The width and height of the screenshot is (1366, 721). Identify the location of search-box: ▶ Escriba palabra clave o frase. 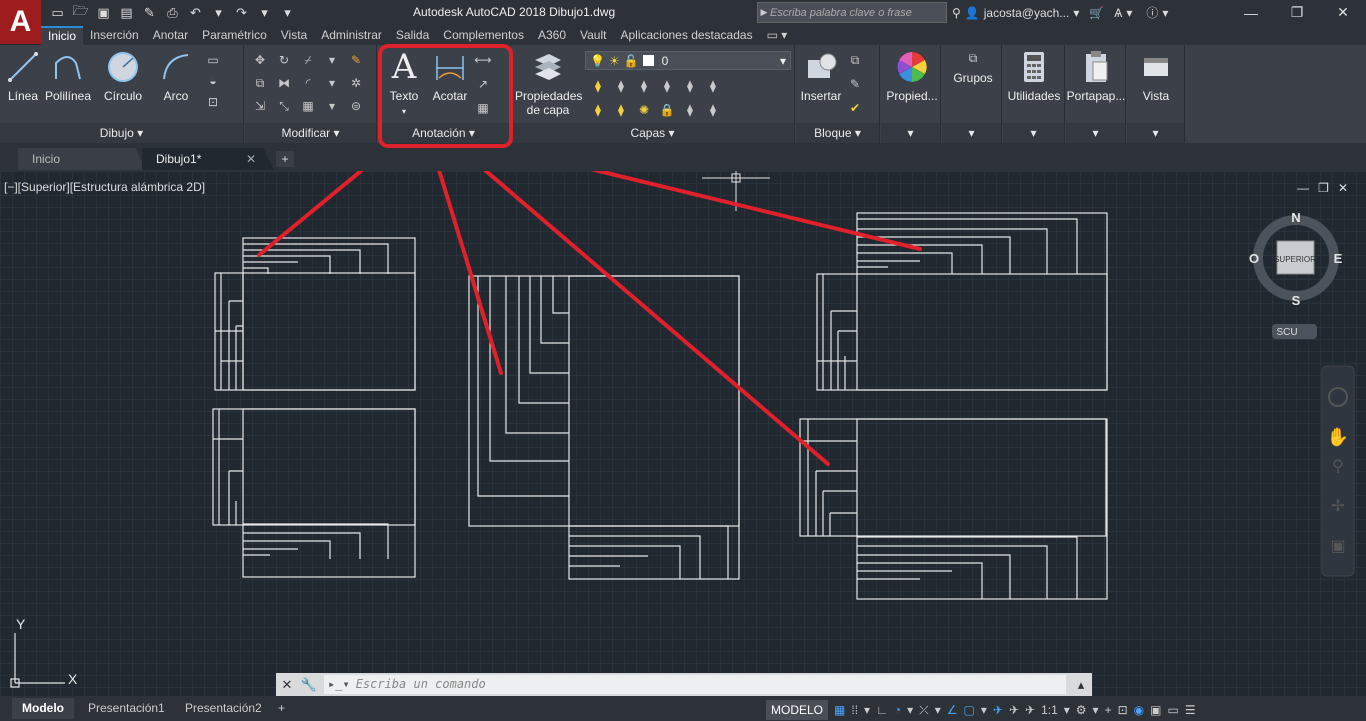
(852, 12).